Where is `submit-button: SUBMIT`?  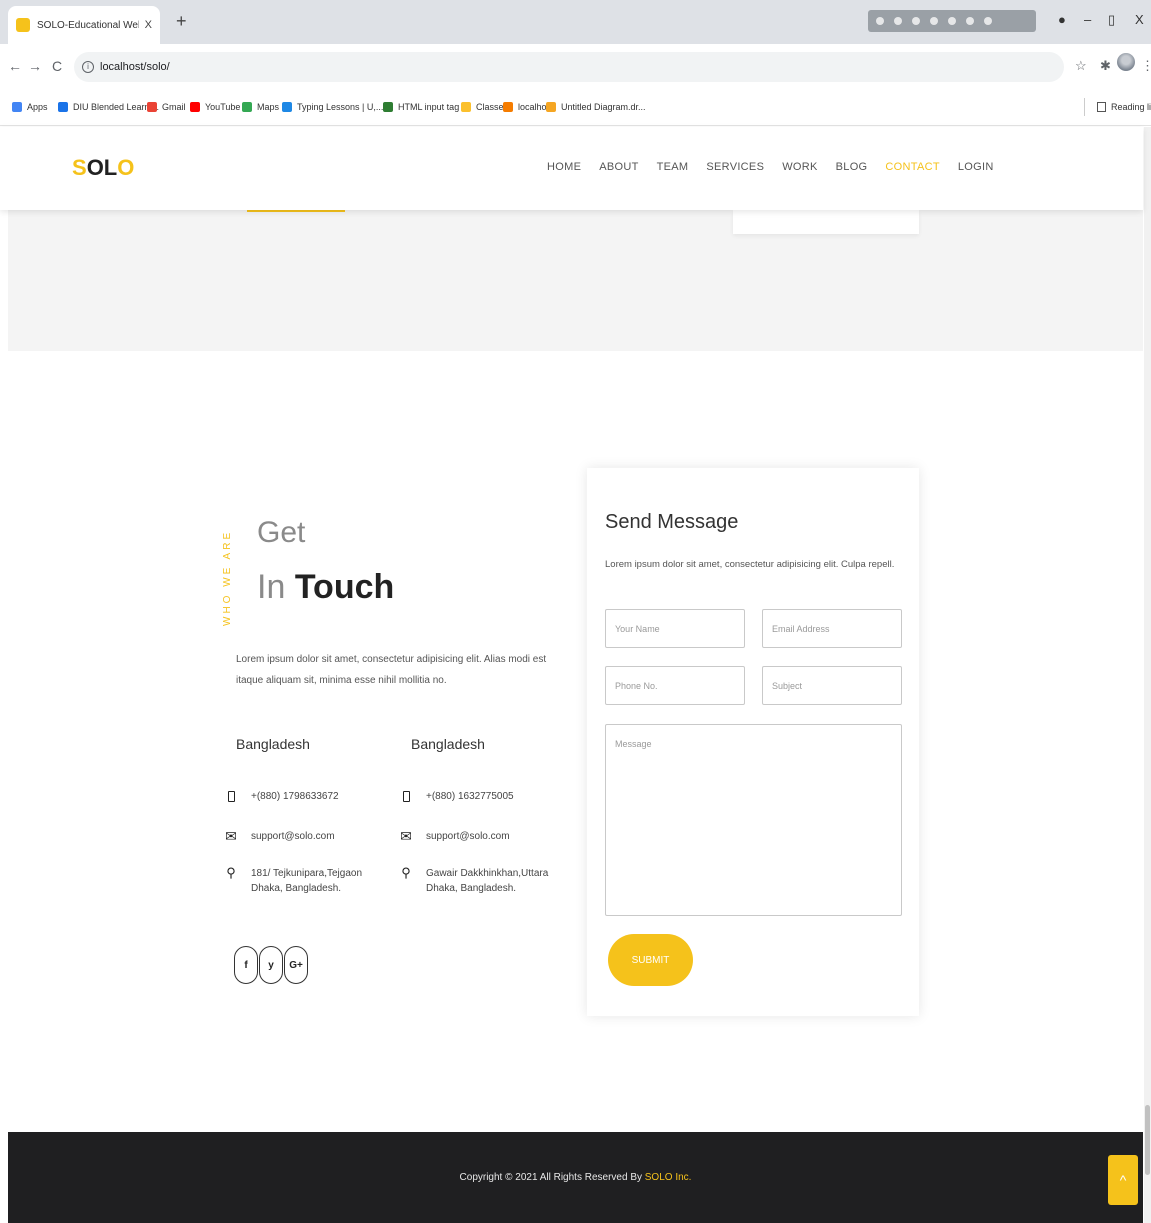 submit-button: SUBMIT is located at coordinates (650, 960).